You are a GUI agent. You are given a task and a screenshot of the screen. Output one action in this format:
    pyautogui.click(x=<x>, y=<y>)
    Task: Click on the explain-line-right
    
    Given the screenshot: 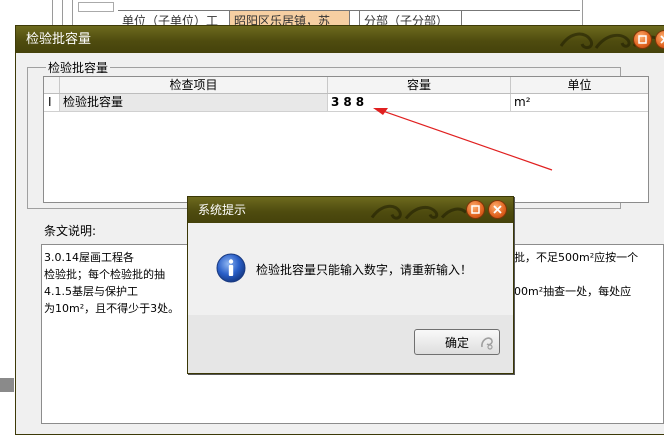 What is the action you would take?
    pyautogui.click(x=576, y=274)
    